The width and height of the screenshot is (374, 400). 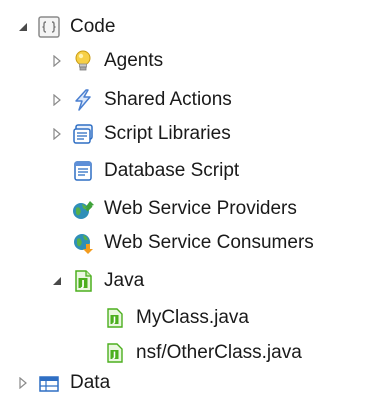 I want to click on tree-item-label: Code, so click(x=93, y=26).